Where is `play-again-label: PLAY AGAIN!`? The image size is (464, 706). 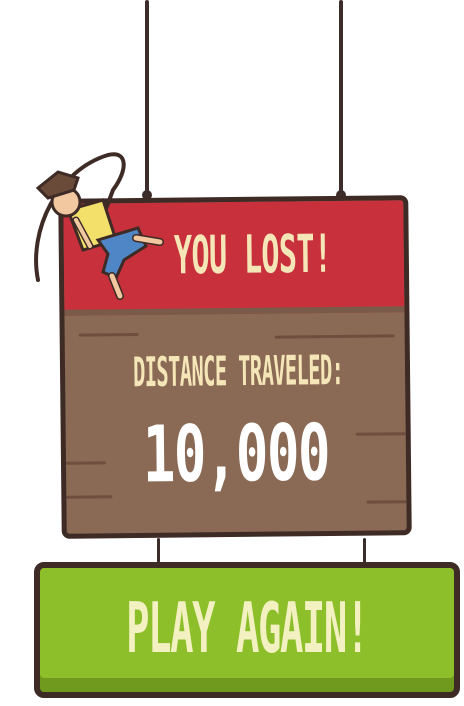
play-again-label: PLAY AGAIN! is located at coordinates (247, 628).